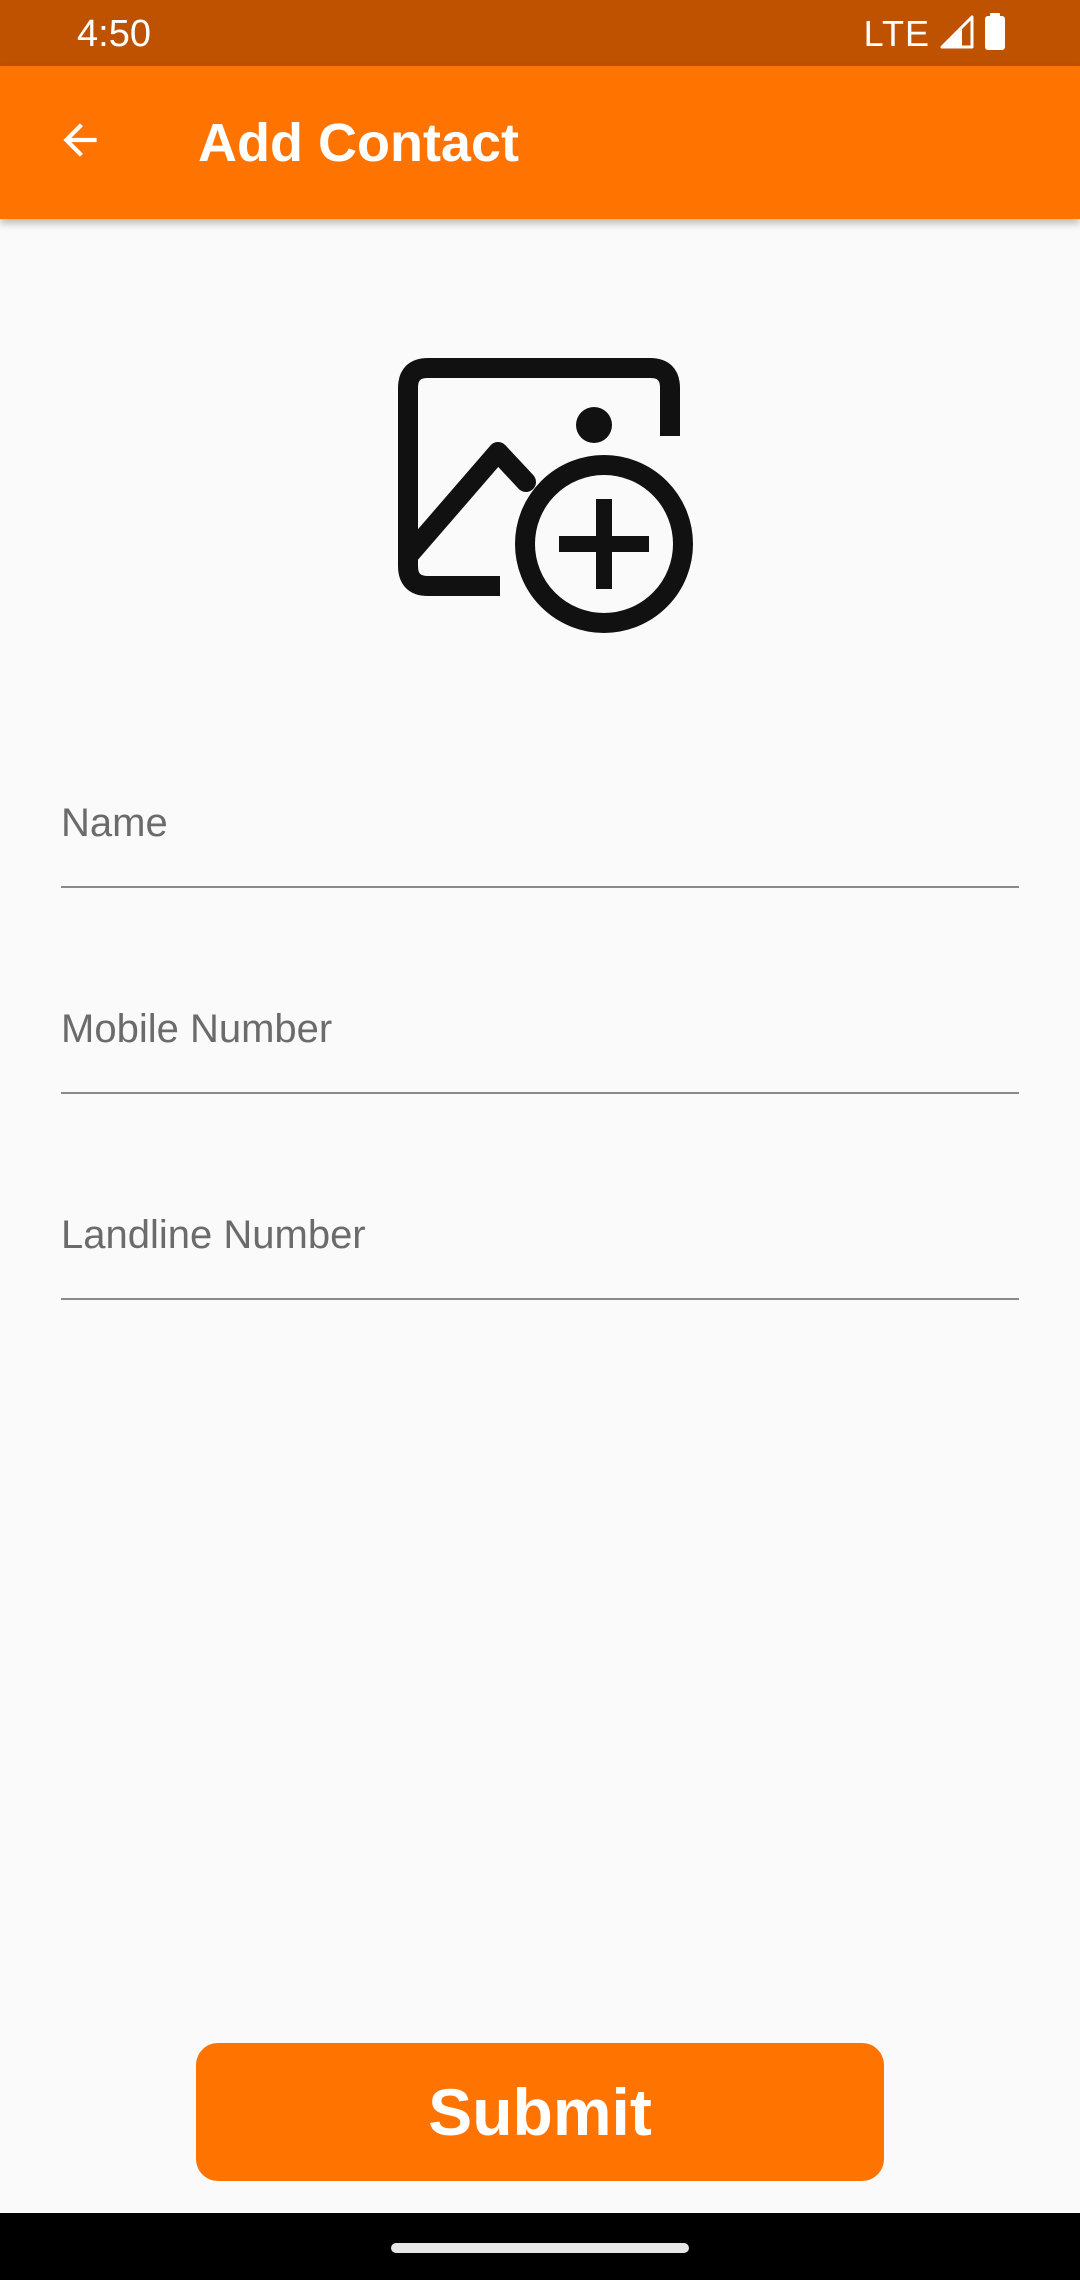 Image resolution: width=1080 pixels, height=2280 pixels. What do you see at coordinates (896, 33) in the screenshot?
I see `network-type: LTE` at bounding box center [896, 33].